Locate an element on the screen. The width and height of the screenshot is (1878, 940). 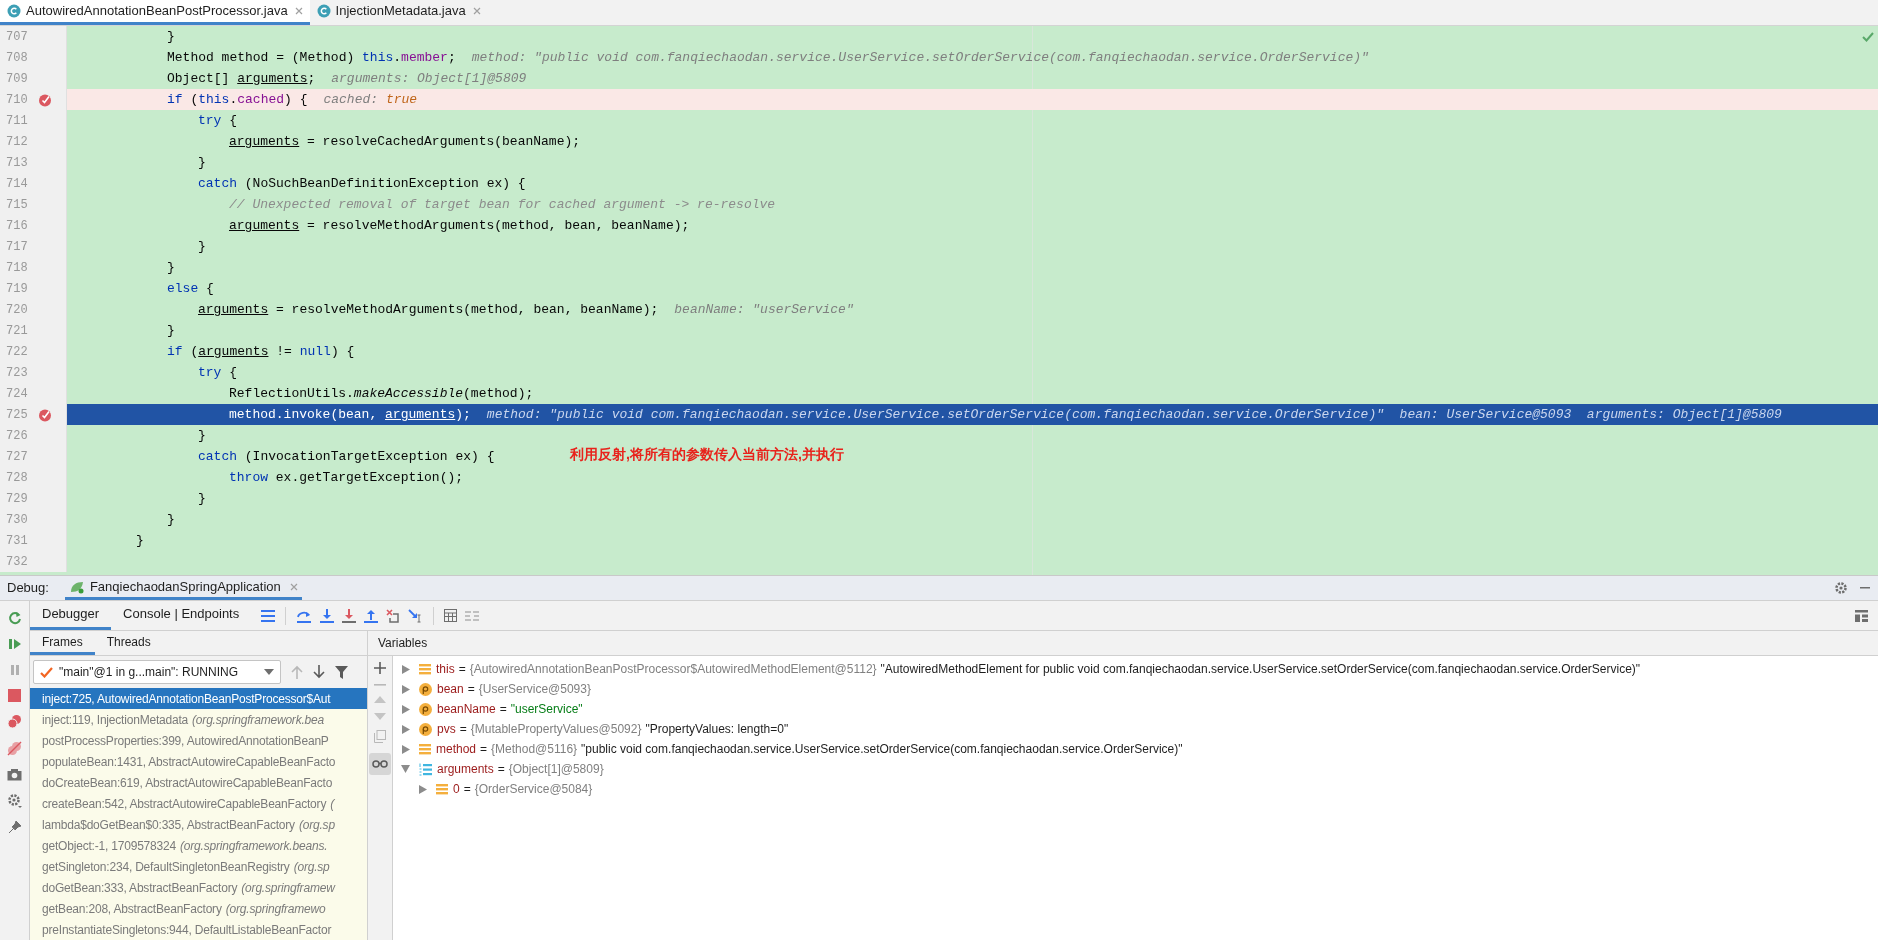
line-number: 732 is located at coordinates (17, 562).